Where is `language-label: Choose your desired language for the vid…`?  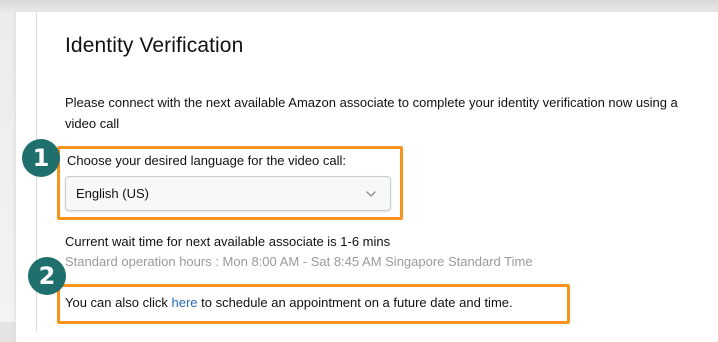 language-label: Choose your desired language for the vid… is located at coordinates (206, 160).